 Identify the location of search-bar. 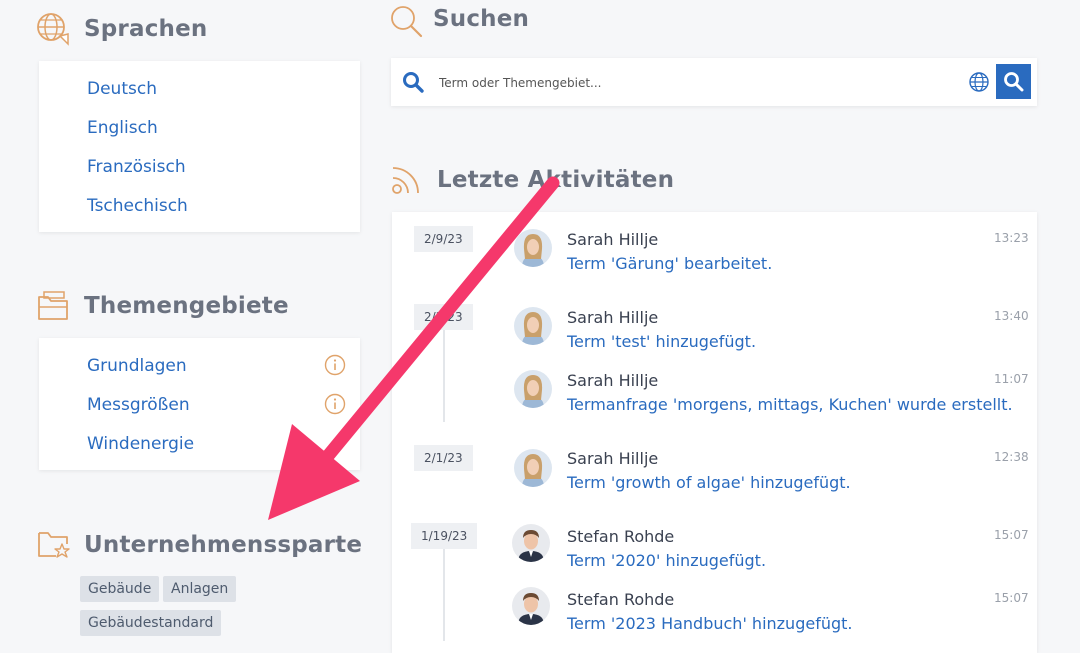
(714, 82).